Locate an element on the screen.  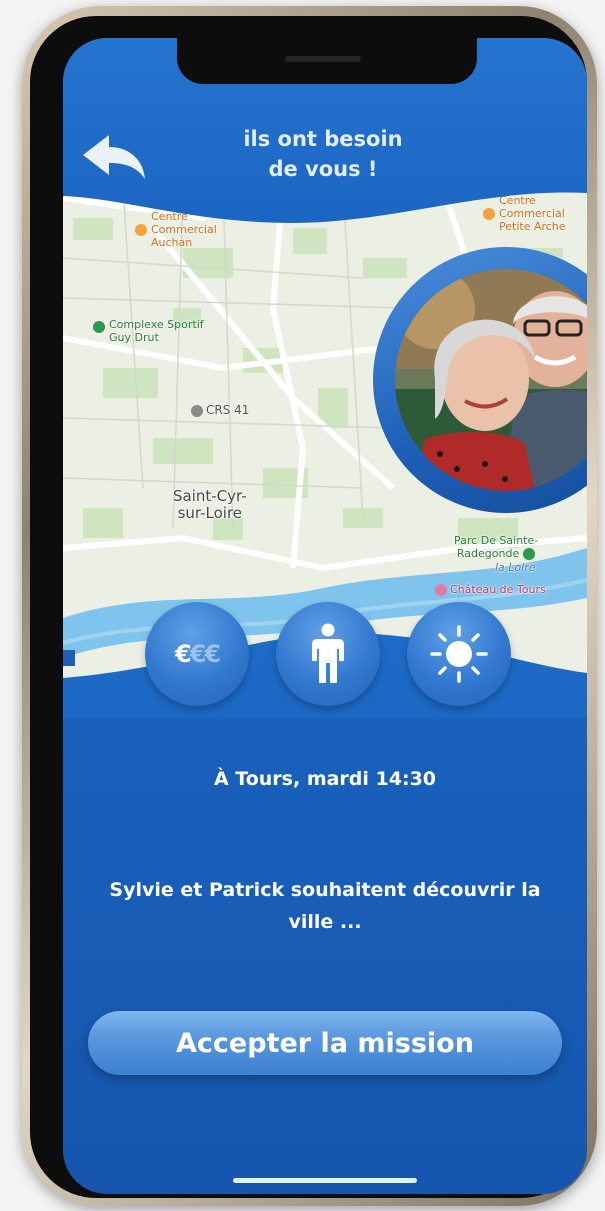
price-euro-faded: €€ is located at coordinates (205, 654).